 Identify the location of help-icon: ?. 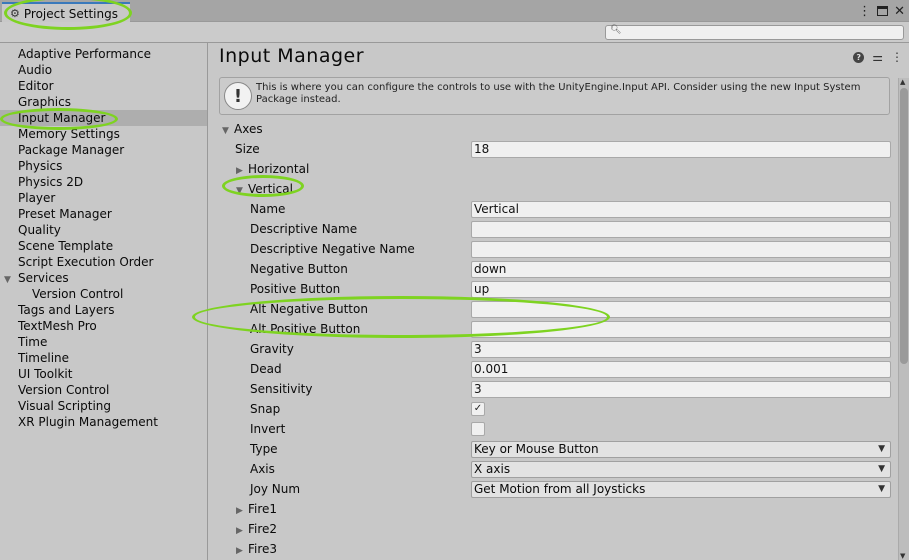
(859, 57).